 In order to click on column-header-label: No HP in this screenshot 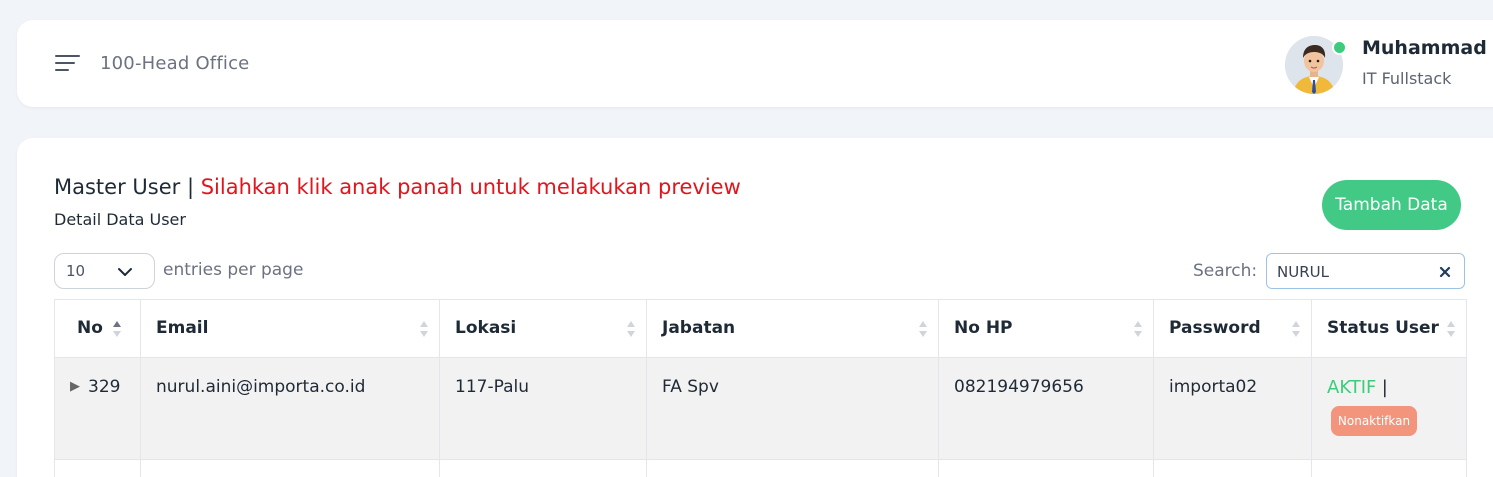, I will do `click(983, 328)`.